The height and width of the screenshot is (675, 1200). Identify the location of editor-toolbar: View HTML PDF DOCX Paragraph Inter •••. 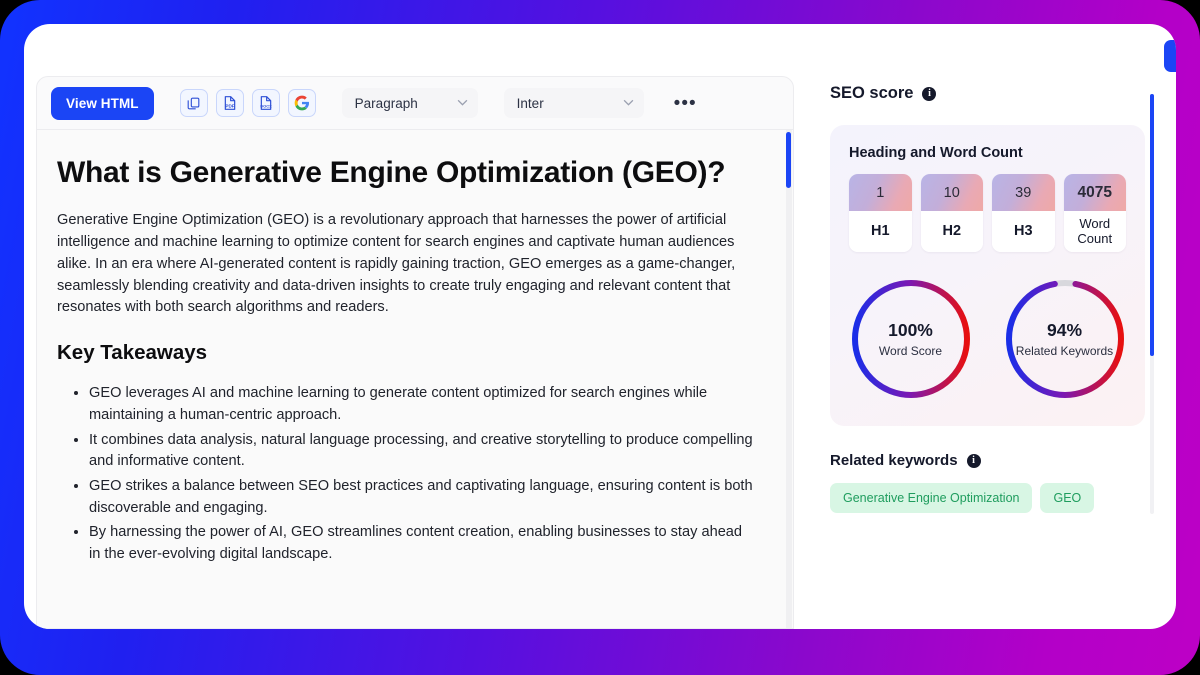
(415, 103).